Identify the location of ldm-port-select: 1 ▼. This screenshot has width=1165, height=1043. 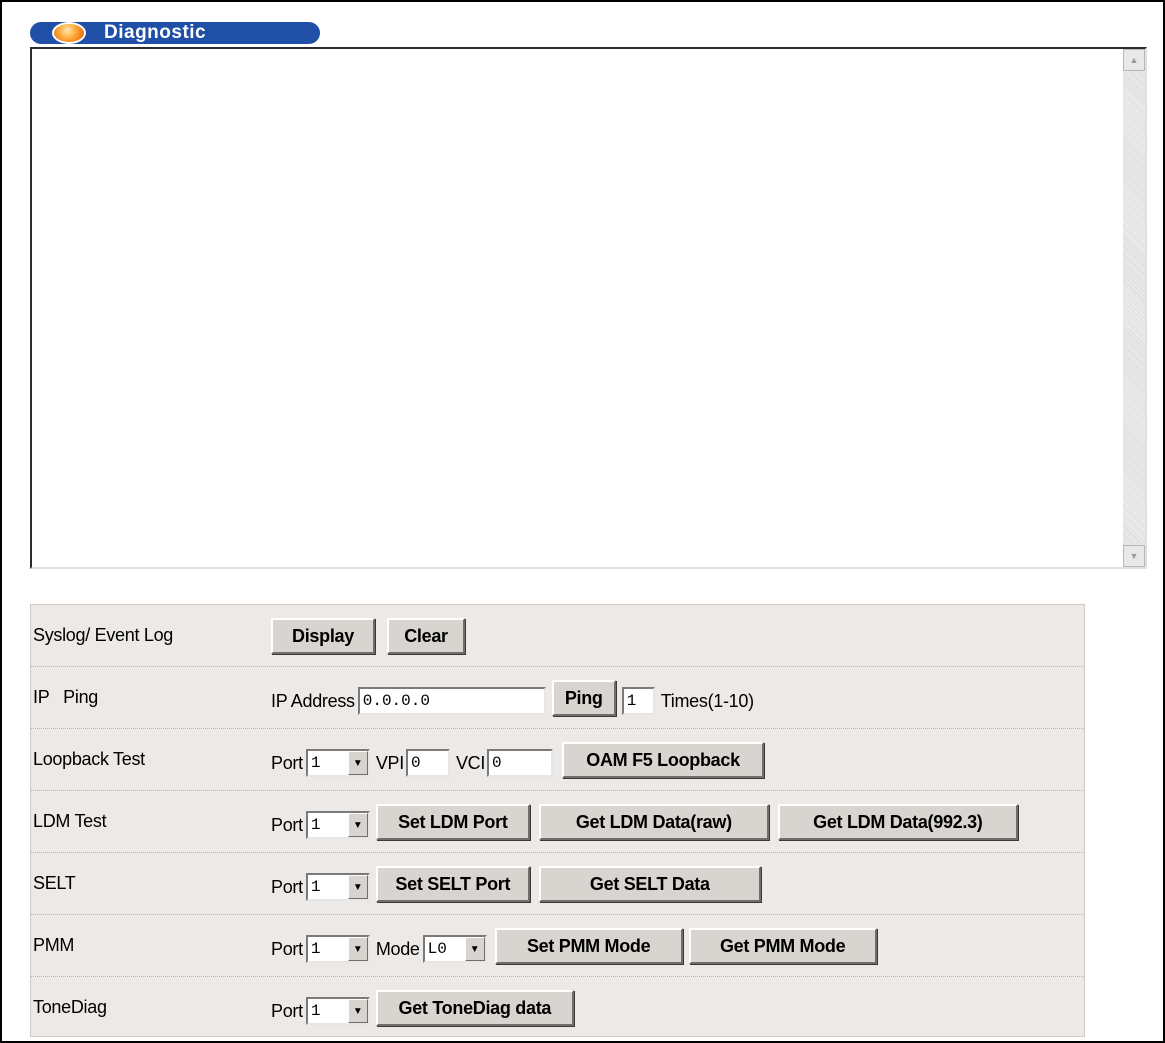
(337, 825).